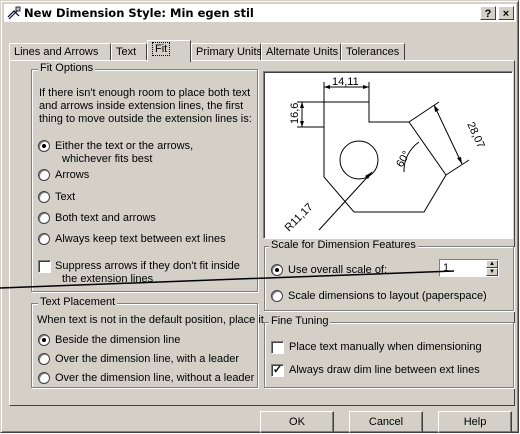 This screenshot has width=520, height=434. Describe the element at coordinates (384, 370) in the screenshot. I see `checkbox-label-always-draw: Always draw dim line between ext lines` at that location.